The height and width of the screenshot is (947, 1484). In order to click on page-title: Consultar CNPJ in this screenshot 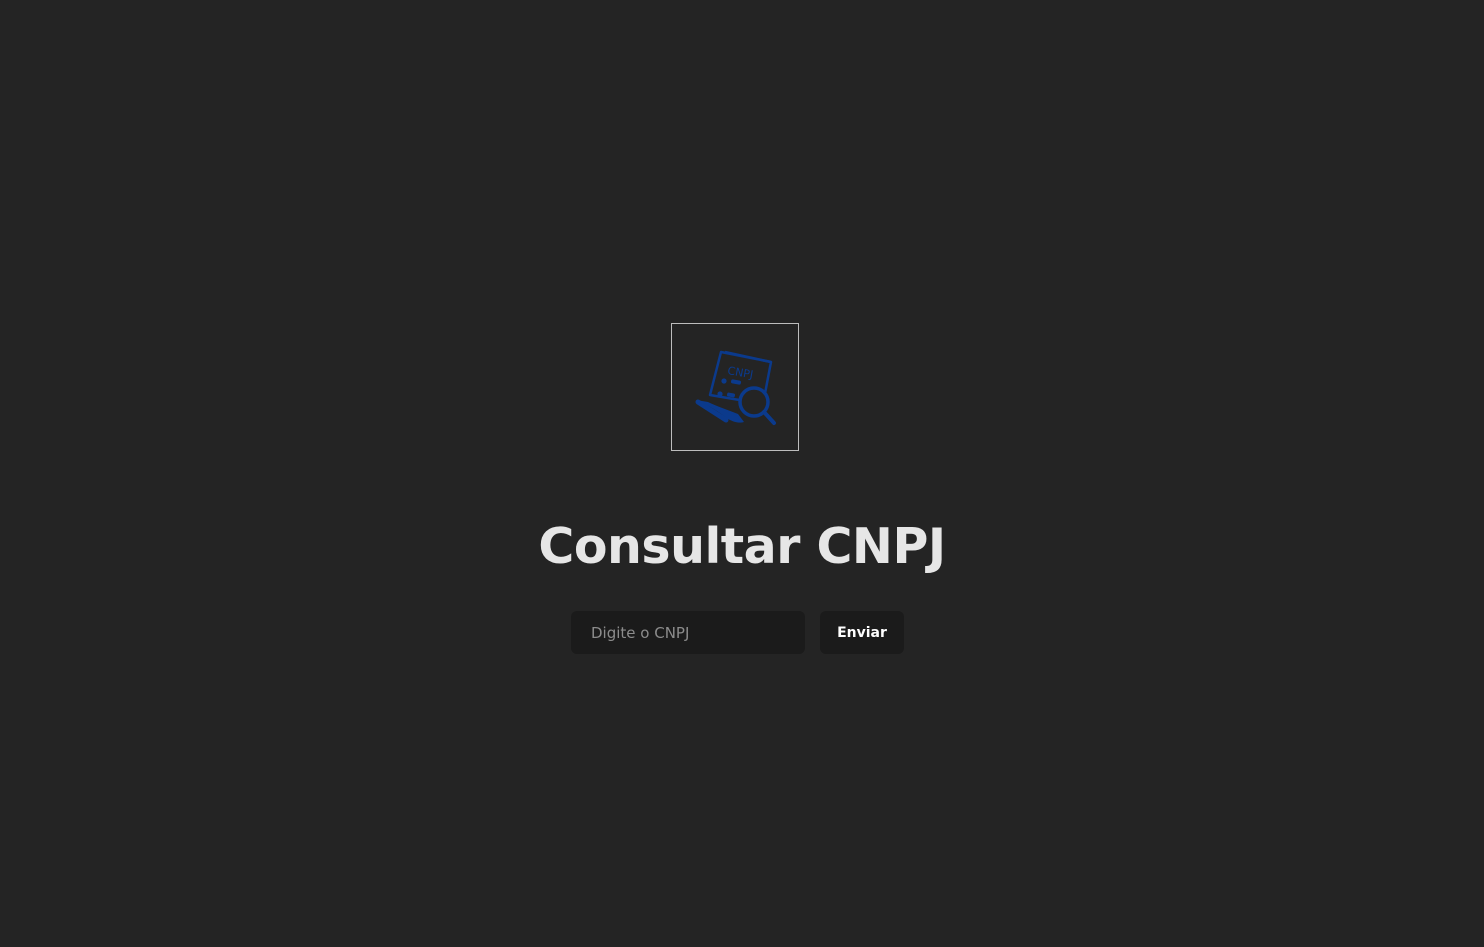, I will do `click(742, 546)`.